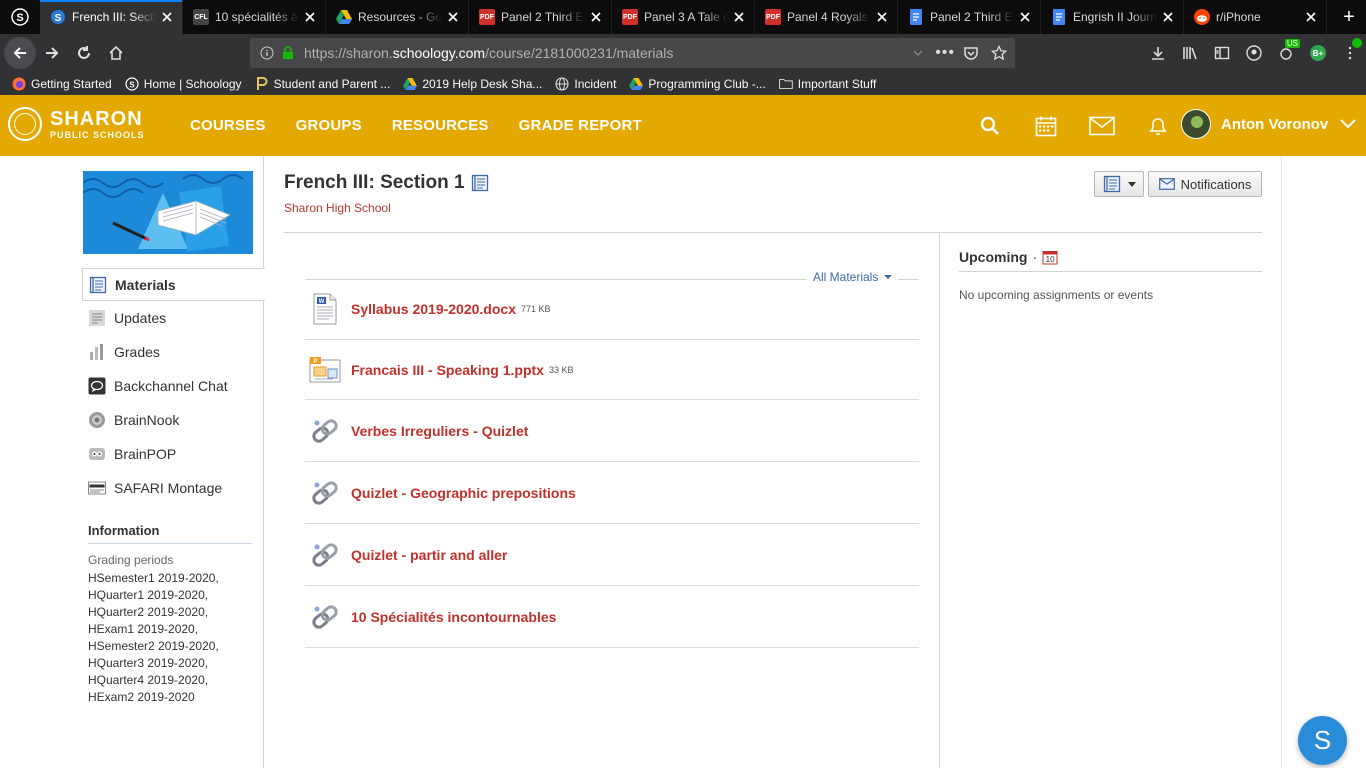  I want to click on district-seal-icon, so click(25, 124).